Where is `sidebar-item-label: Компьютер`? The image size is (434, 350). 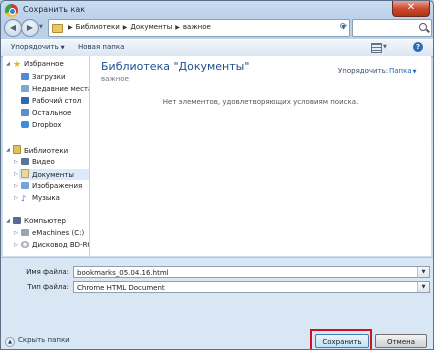
sidebar-item-label: Компьютер is located at coordinates (45, 221).